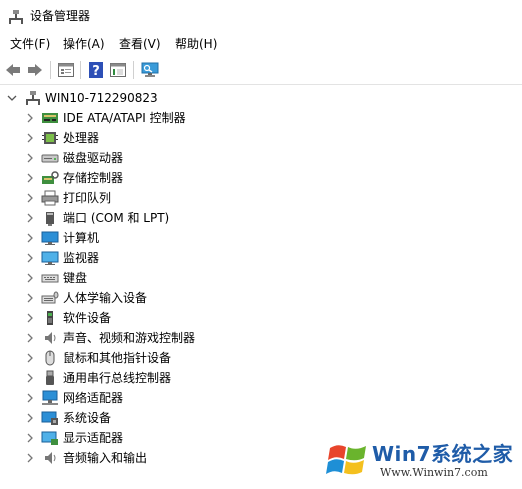 The height and width of the screenshot is (489, 522). What do you see at coordinates (50, 219) in the screenshot?
I see `port-icon` at bounding box center [50, 219].